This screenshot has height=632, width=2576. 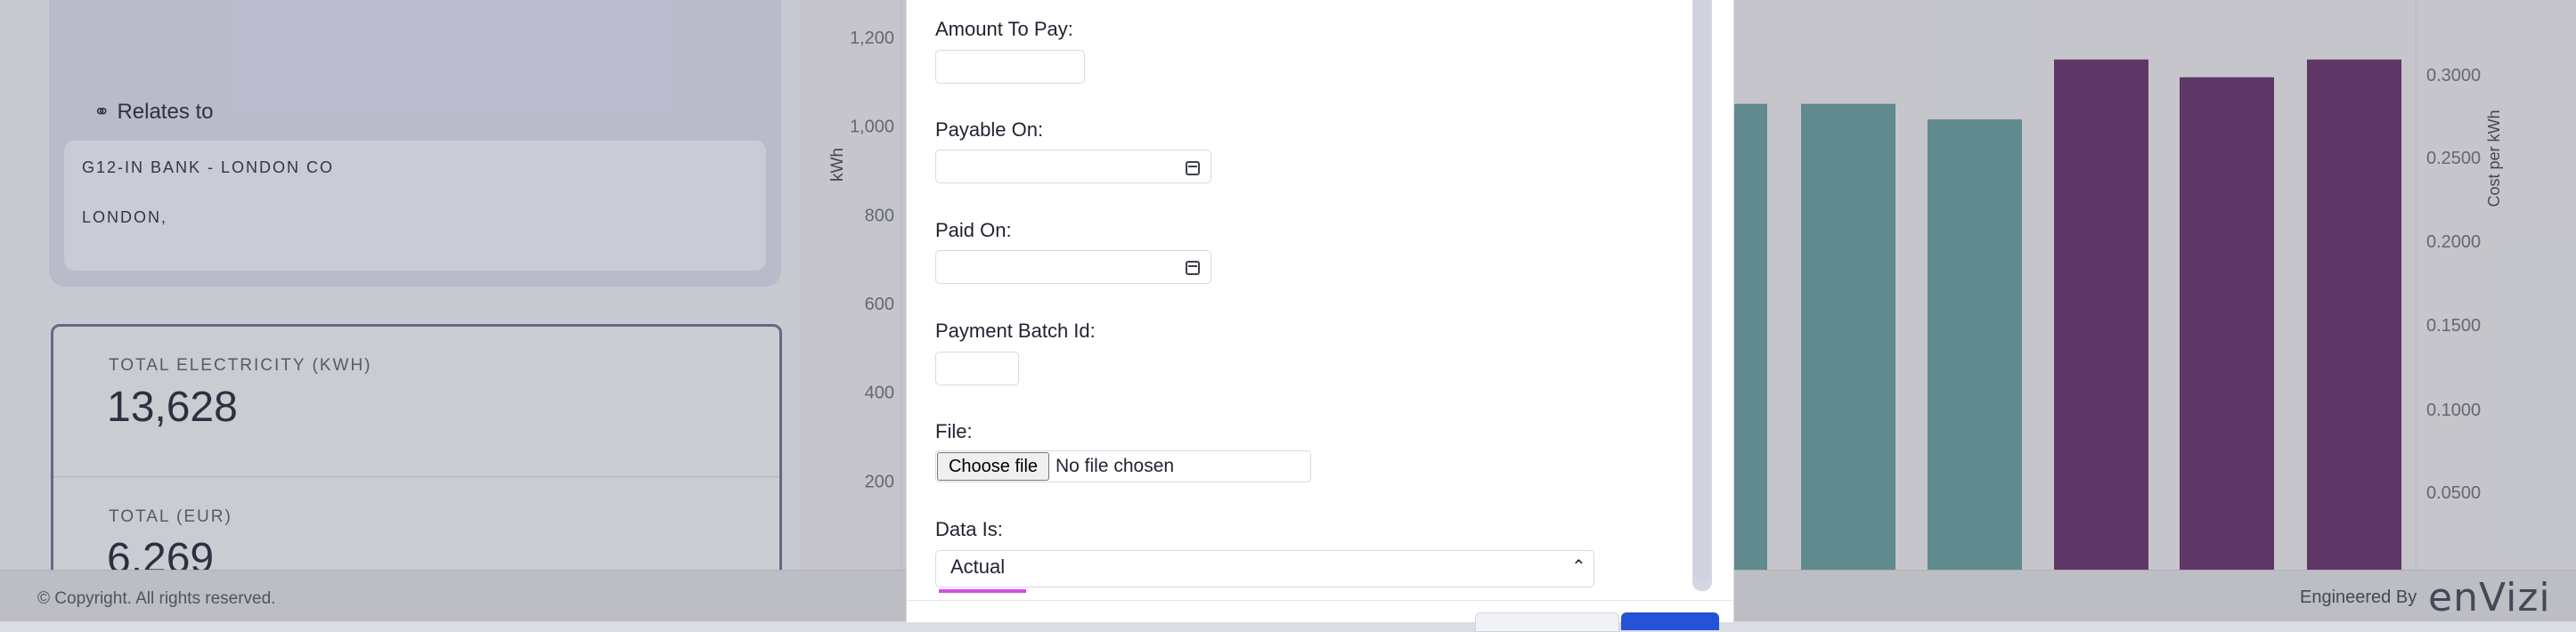 I want to click on amount-to-pay-label: Amount To Pay:, so click(x=1004, y=29).